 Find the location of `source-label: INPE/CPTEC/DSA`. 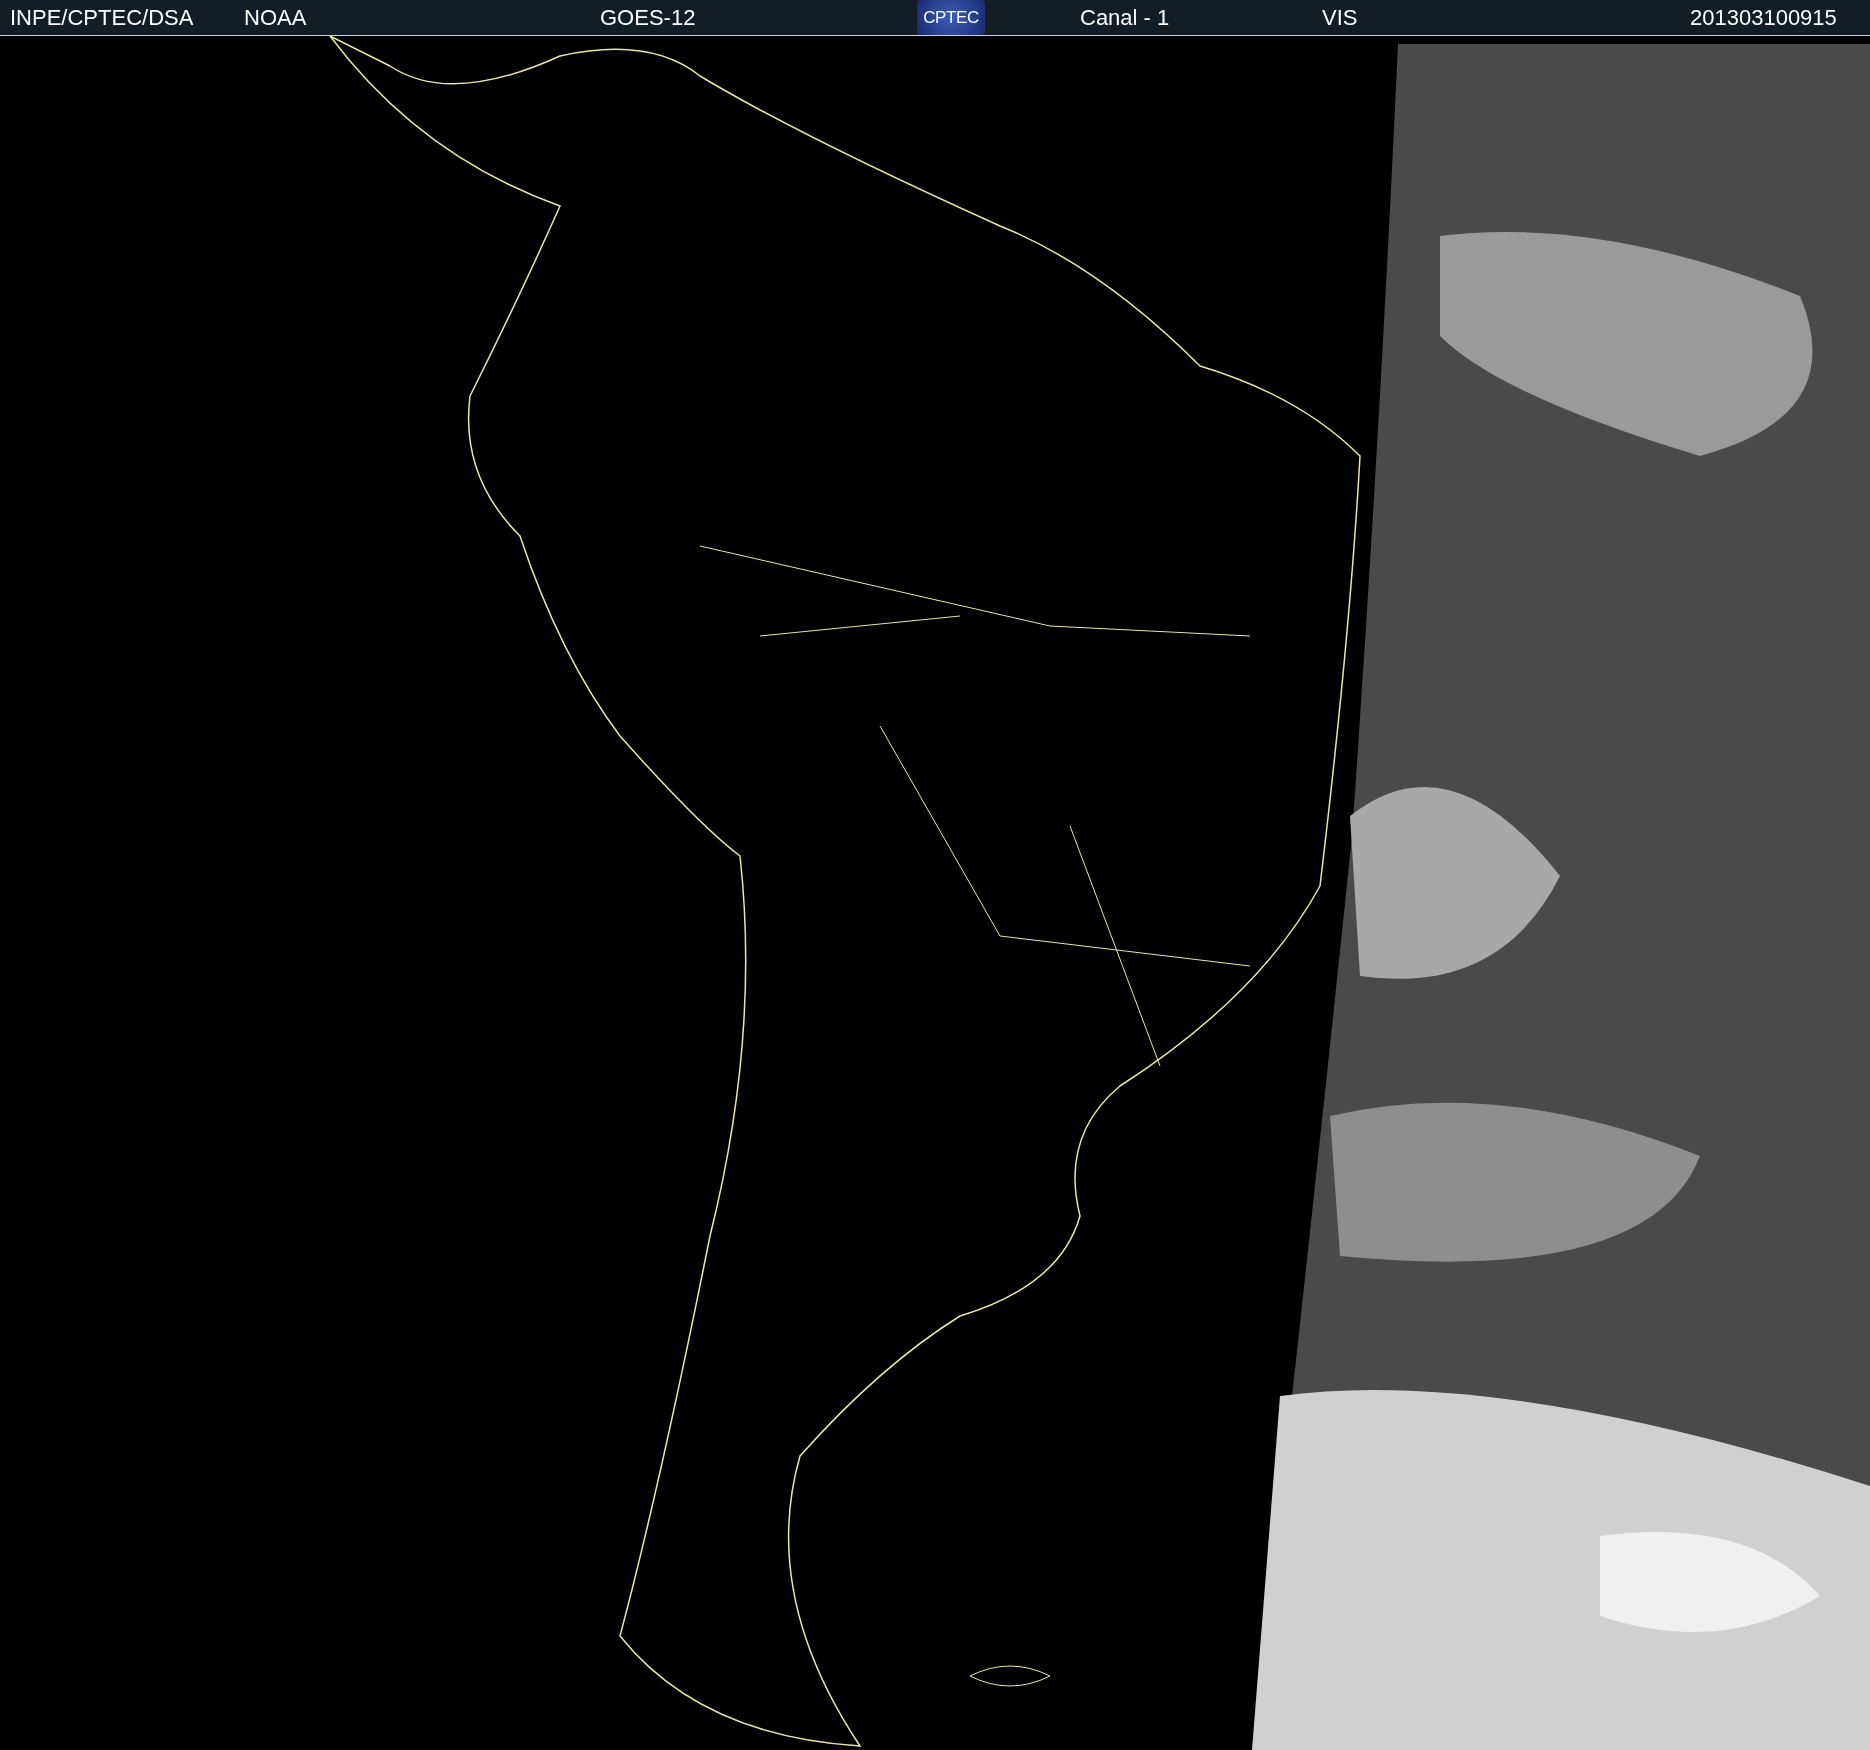

source-label: INPE/CPTEC/DSA is located at coordinates (102, 18).